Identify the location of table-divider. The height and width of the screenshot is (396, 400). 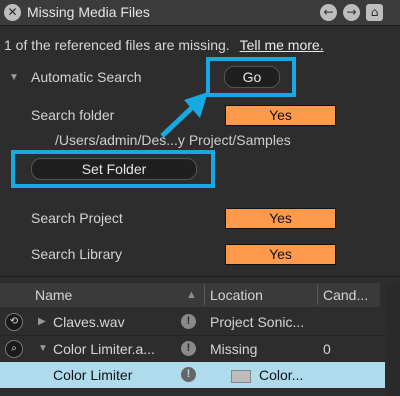
(200, 276).